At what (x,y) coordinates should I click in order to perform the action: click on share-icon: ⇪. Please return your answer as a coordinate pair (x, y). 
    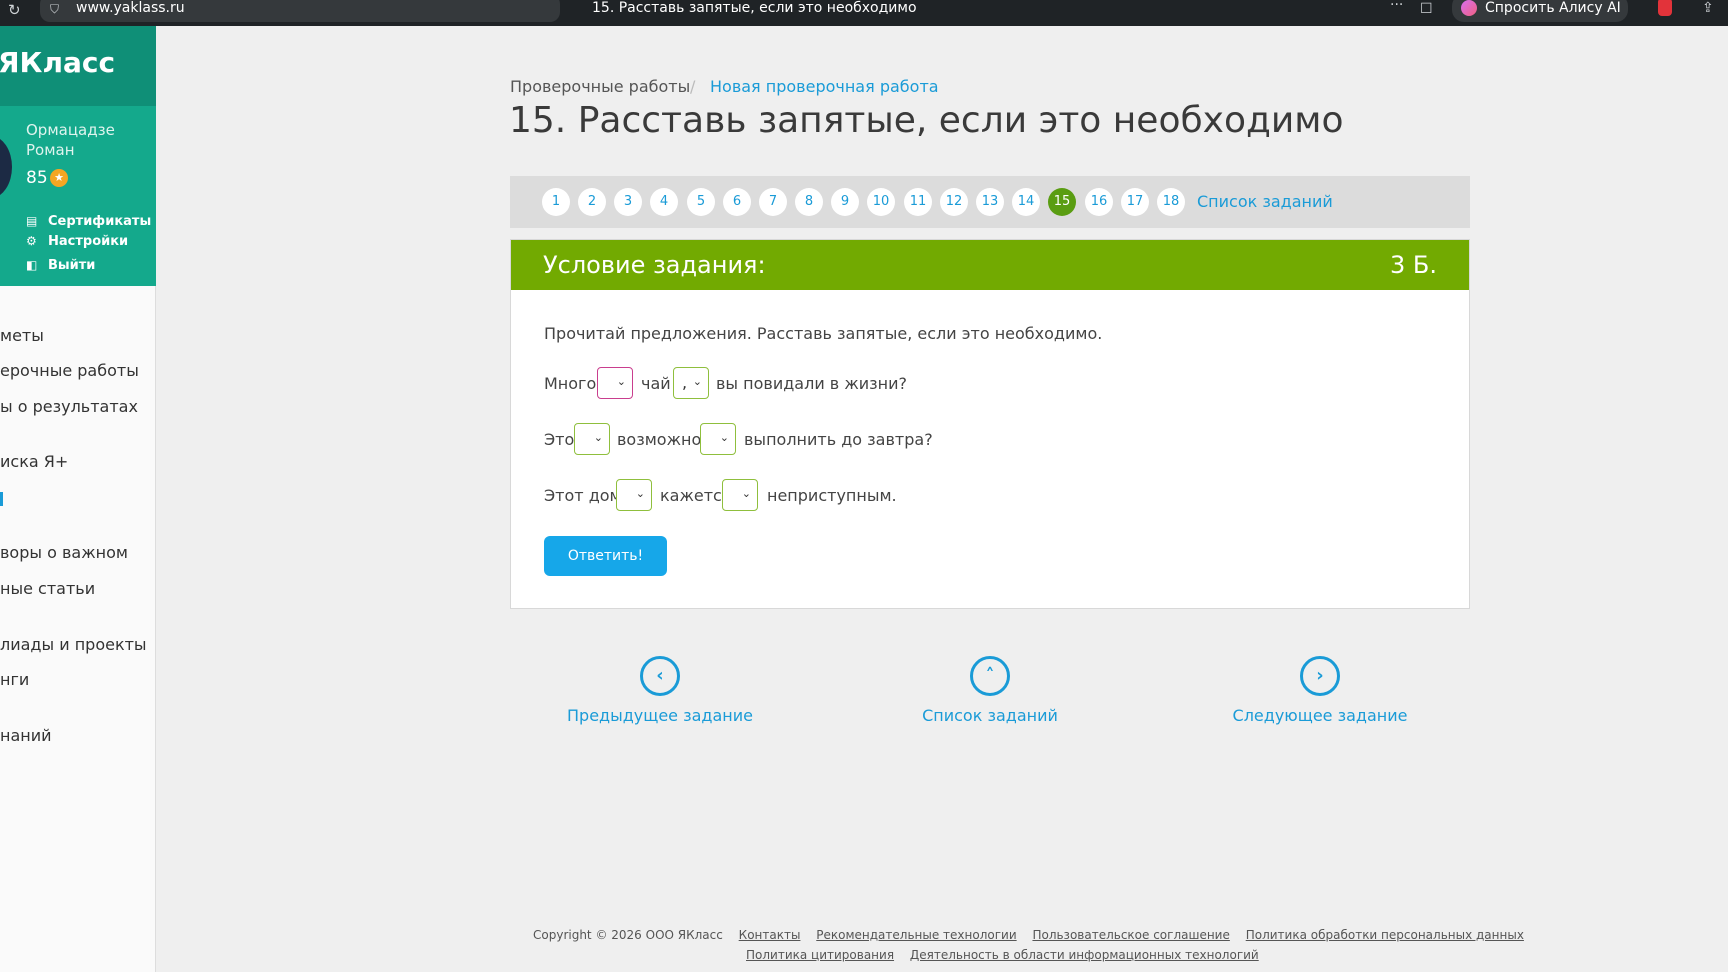
    Looking at the image, I should click on (1708, 8).